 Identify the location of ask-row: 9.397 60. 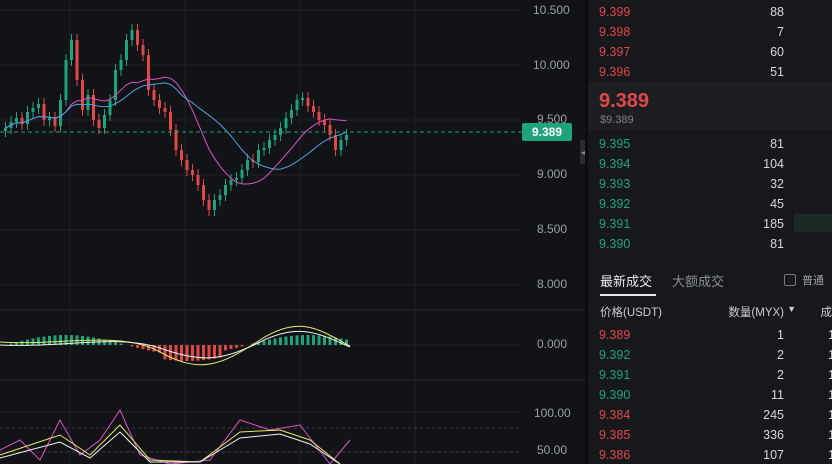
(710, 52).